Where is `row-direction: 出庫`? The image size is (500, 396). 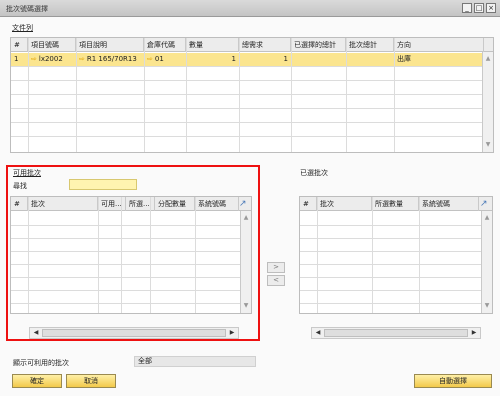
row-direction: 出庫 is located at coordinates (404, 59).